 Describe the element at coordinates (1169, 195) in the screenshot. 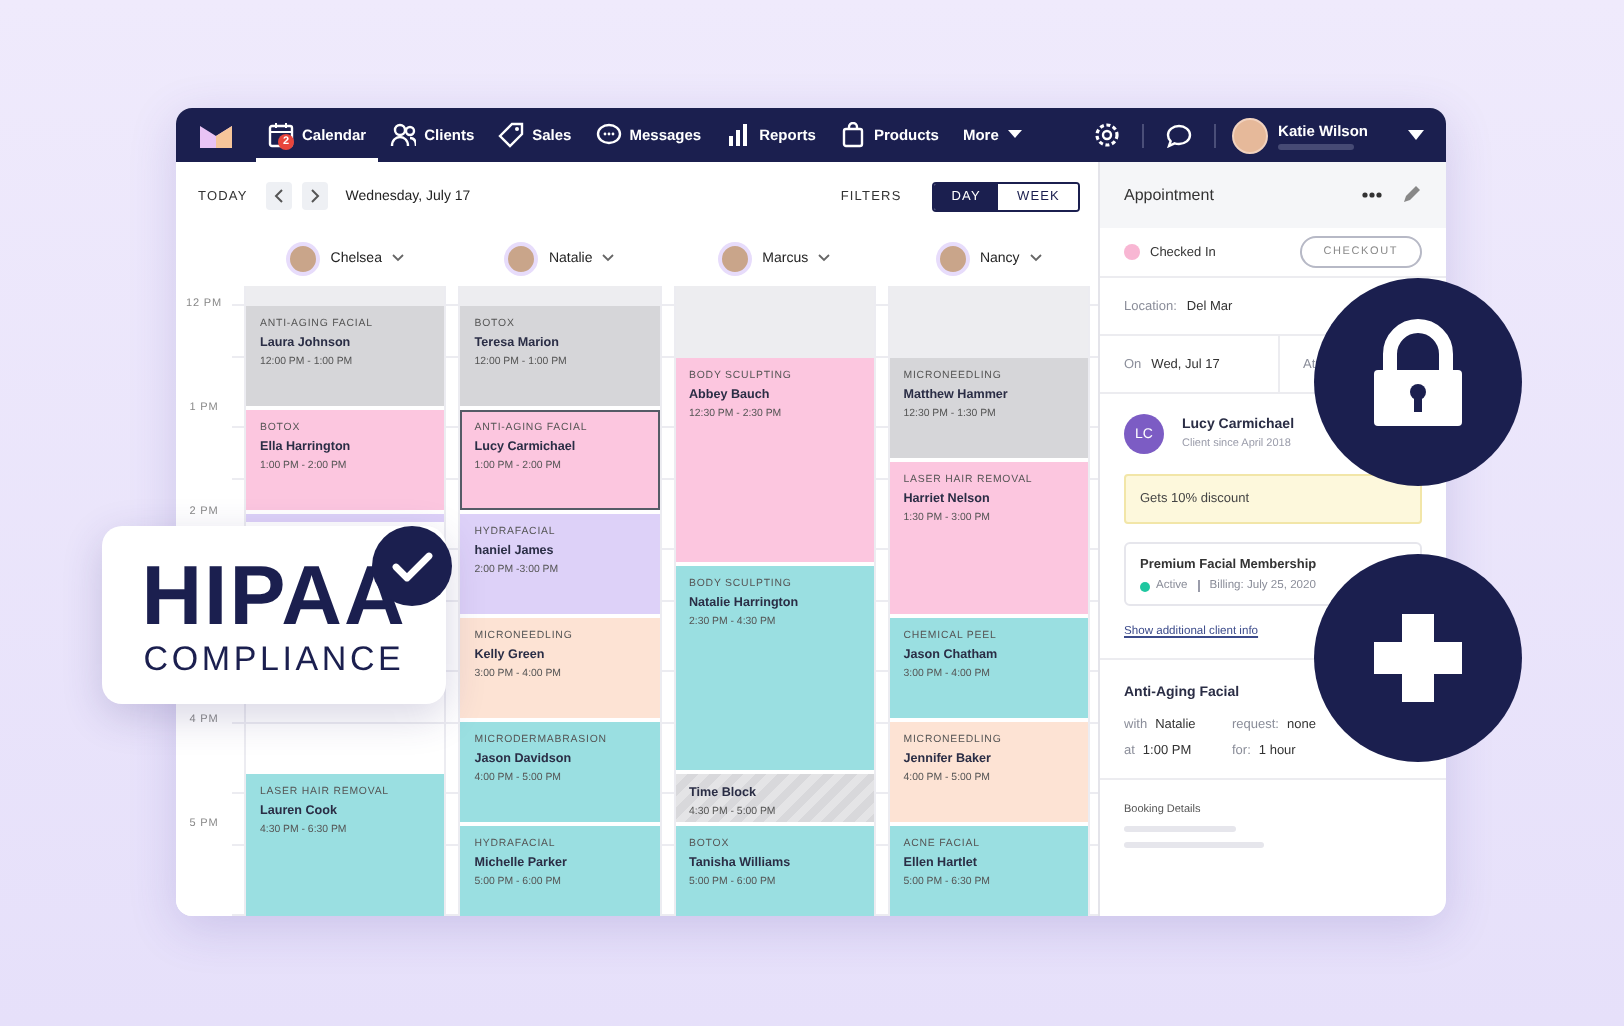

I see `panel-title: Appointment` at that location.